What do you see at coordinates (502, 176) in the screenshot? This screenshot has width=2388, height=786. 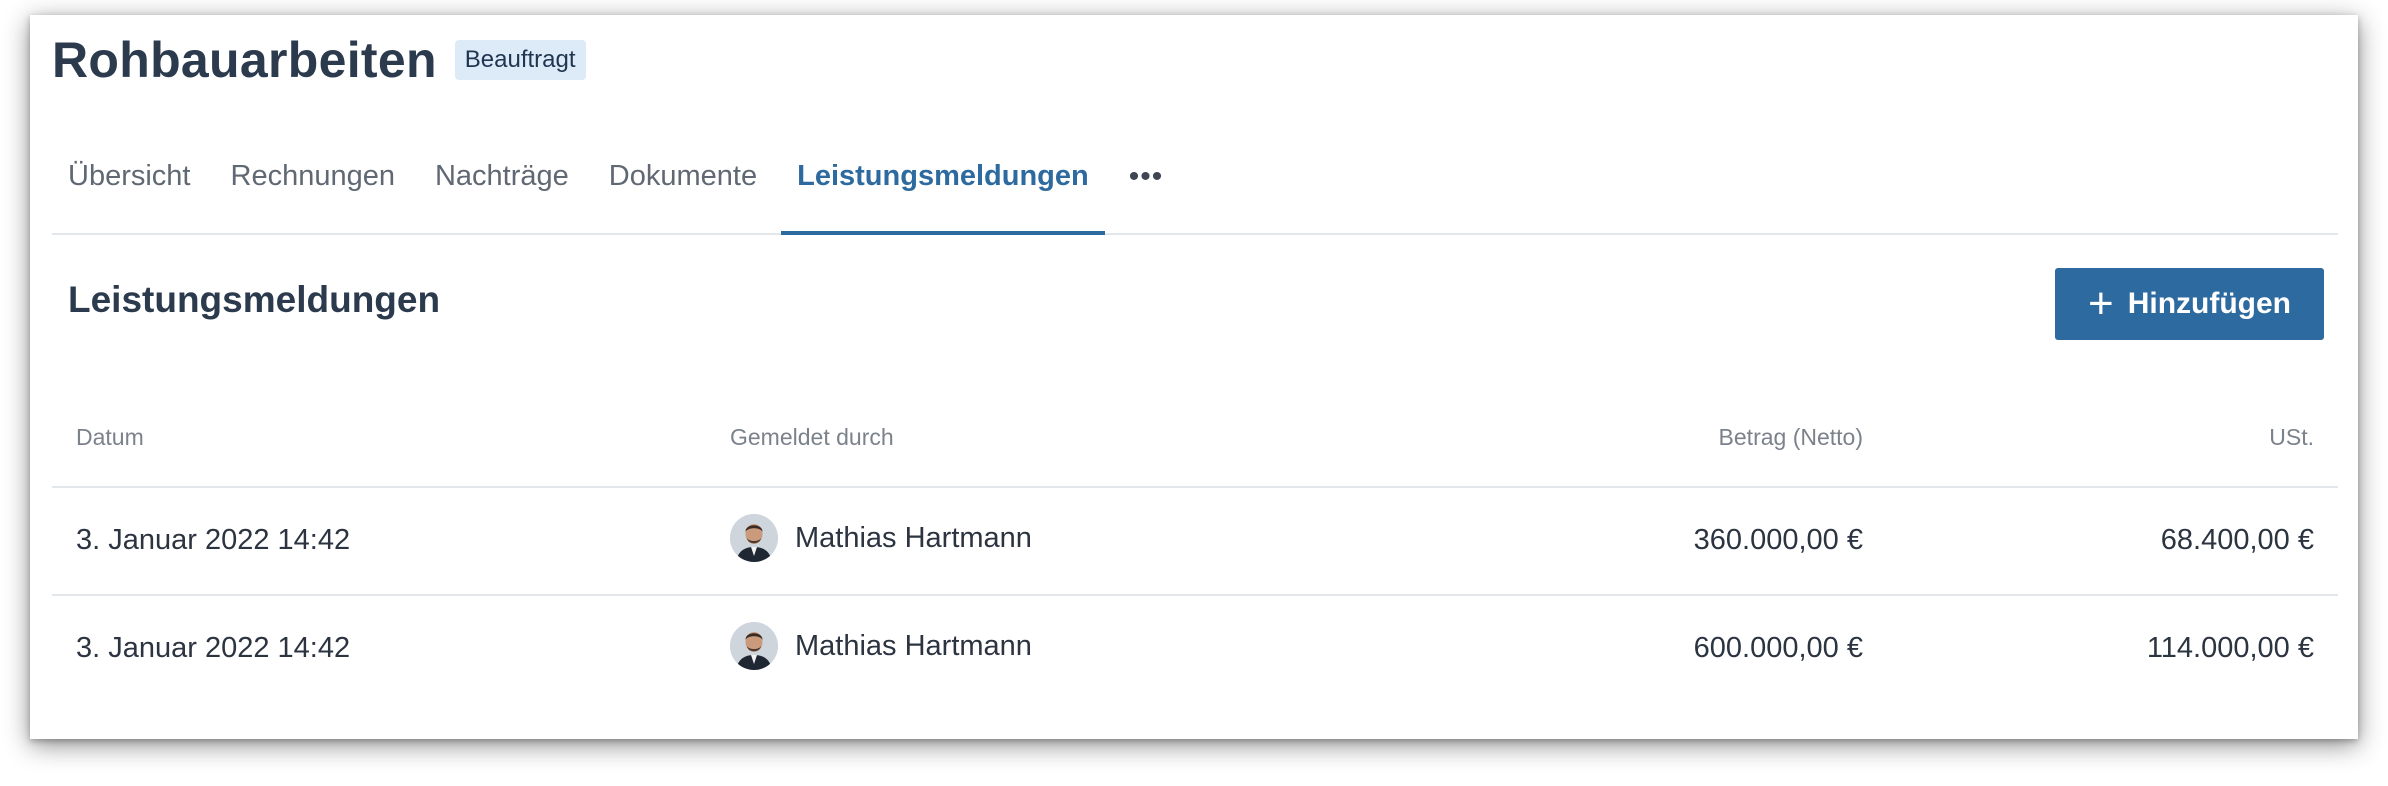 I see `tab-nachtraege: Nachträge` at bounding box center [502, 176].